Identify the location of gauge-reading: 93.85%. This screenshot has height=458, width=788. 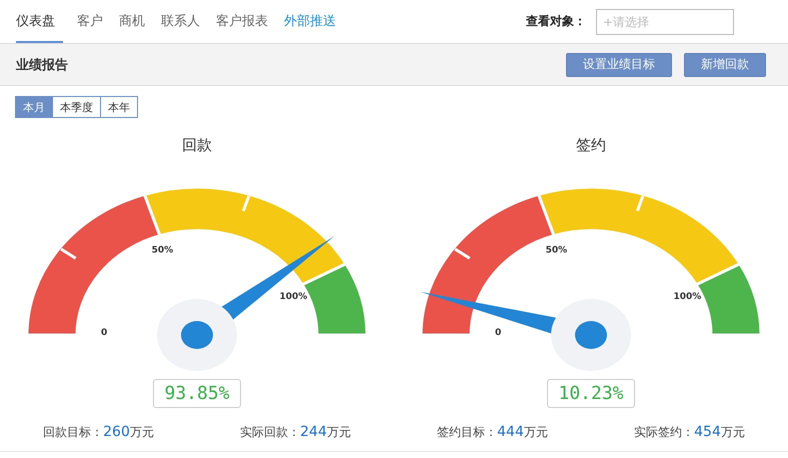
(197, 393).